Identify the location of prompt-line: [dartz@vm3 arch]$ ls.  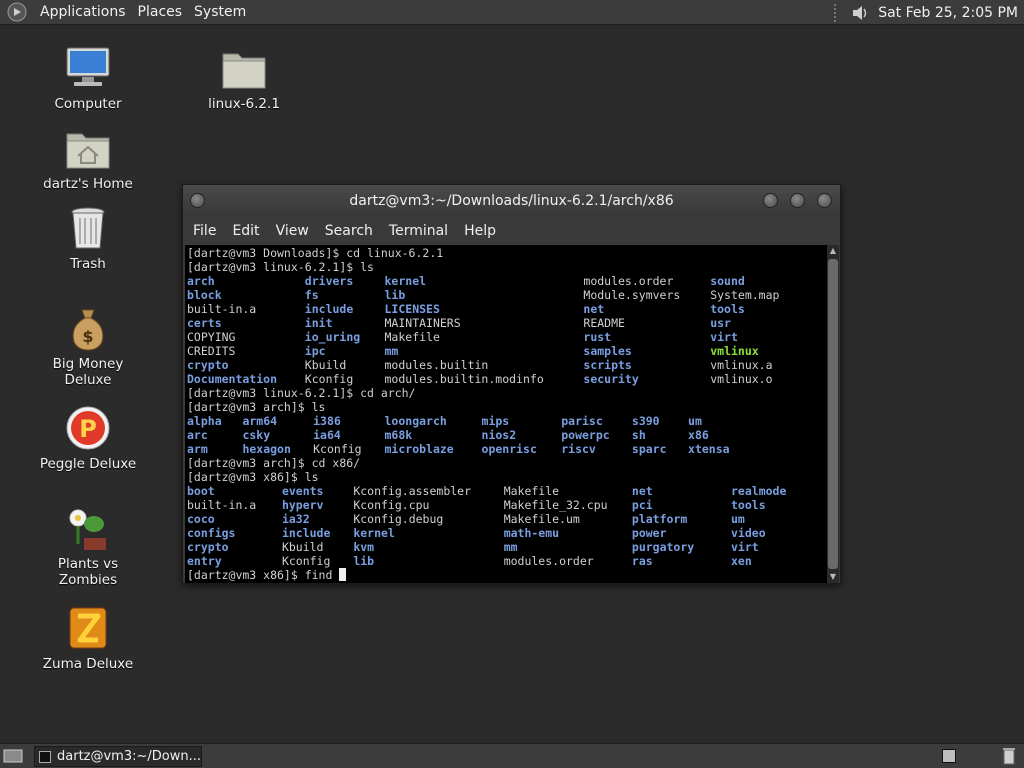
(507, 407).